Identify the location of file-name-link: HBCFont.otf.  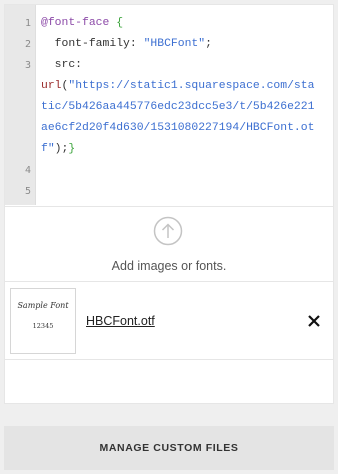
(120, 321).